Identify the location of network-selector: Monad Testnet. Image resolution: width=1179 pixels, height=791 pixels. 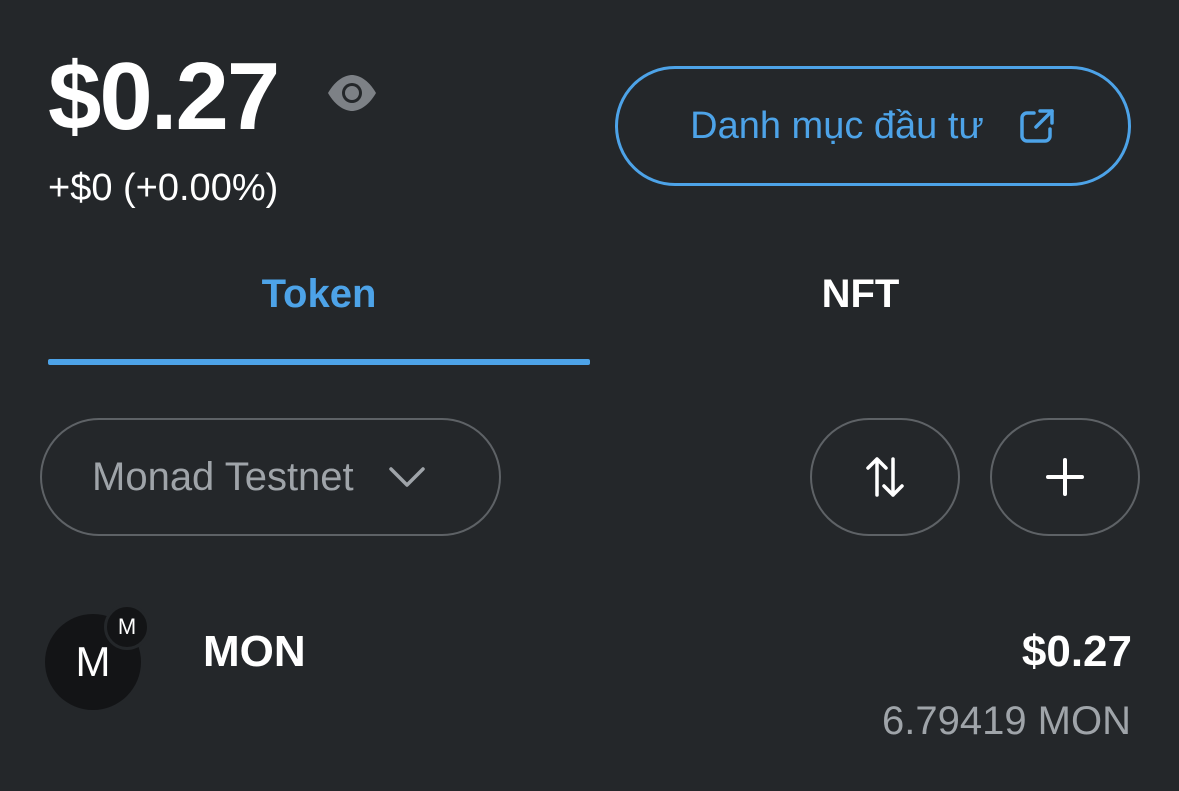
(270, 477).